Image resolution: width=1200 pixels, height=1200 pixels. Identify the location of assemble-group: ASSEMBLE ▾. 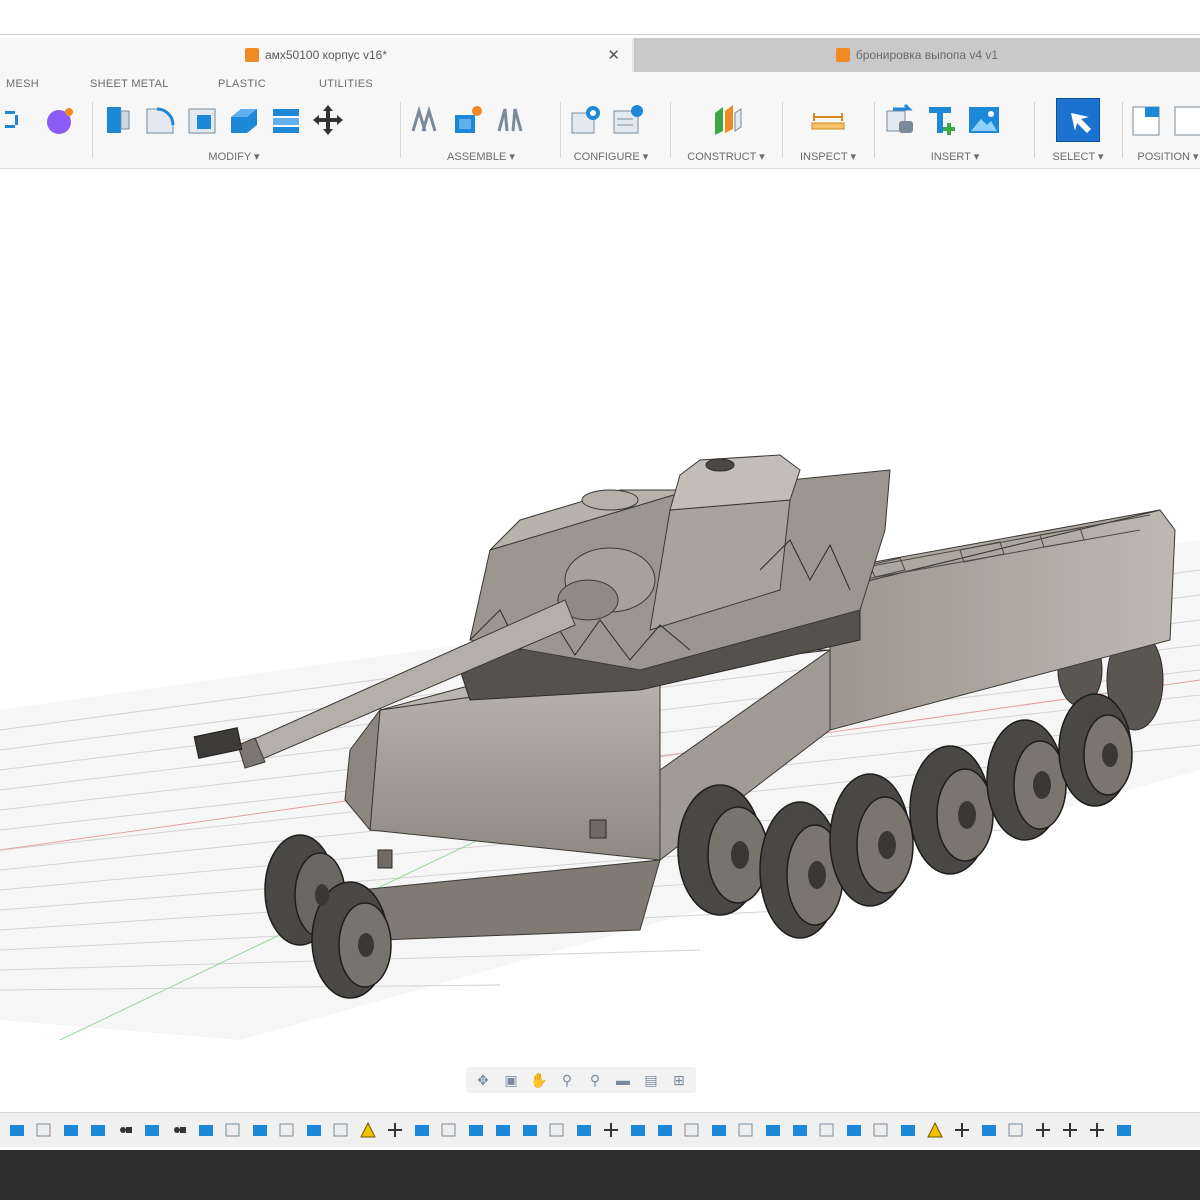
(481, 132).